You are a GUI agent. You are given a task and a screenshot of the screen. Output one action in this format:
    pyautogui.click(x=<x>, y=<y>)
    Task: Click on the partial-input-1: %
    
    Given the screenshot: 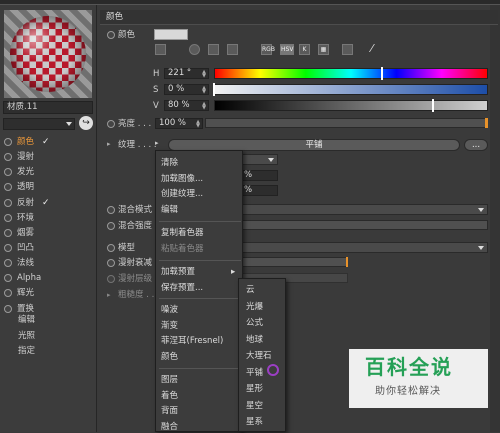 What is the action you would take?
    pyautogui.click(x=259, y=175)
    